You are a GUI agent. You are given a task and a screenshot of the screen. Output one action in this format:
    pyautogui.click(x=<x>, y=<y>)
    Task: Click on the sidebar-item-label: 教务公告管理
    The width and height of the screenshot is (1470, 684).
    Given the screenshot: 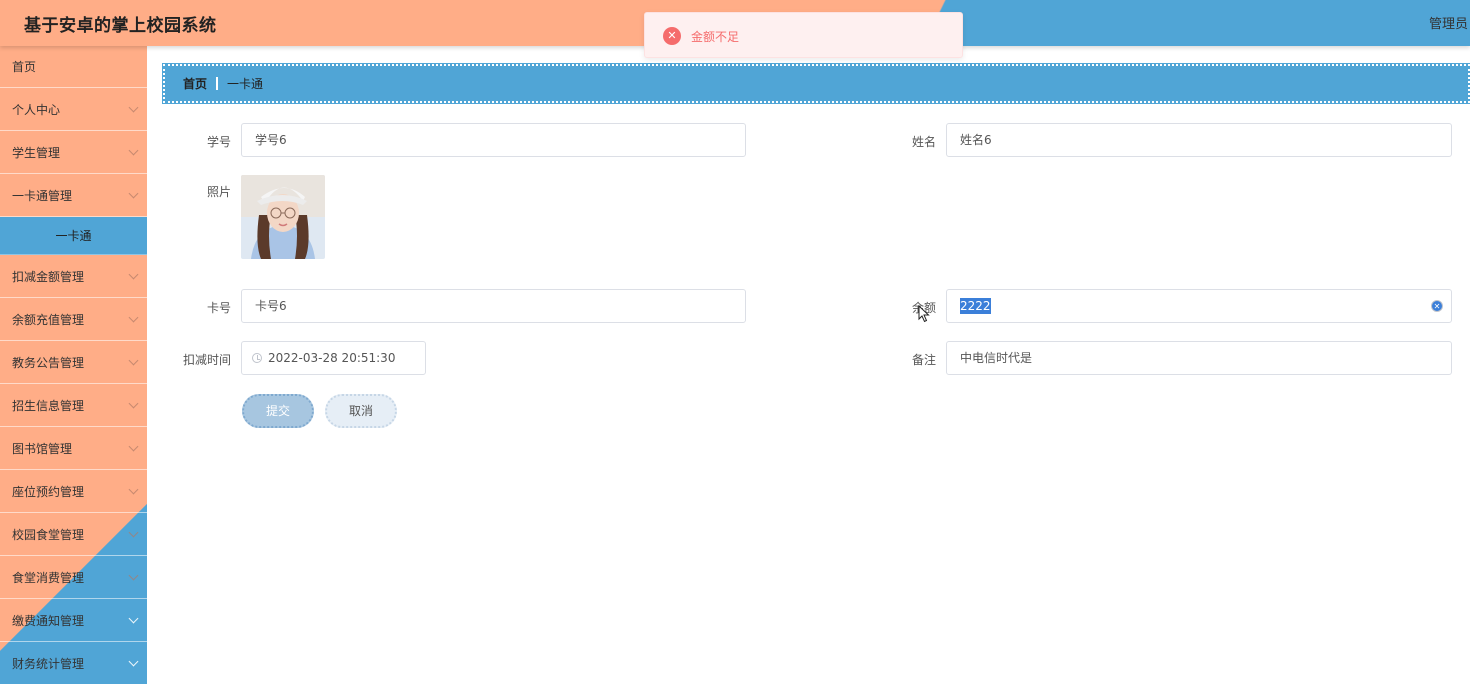 What is the action you would take?
    pyautogui.click(x=48, y=362)
    